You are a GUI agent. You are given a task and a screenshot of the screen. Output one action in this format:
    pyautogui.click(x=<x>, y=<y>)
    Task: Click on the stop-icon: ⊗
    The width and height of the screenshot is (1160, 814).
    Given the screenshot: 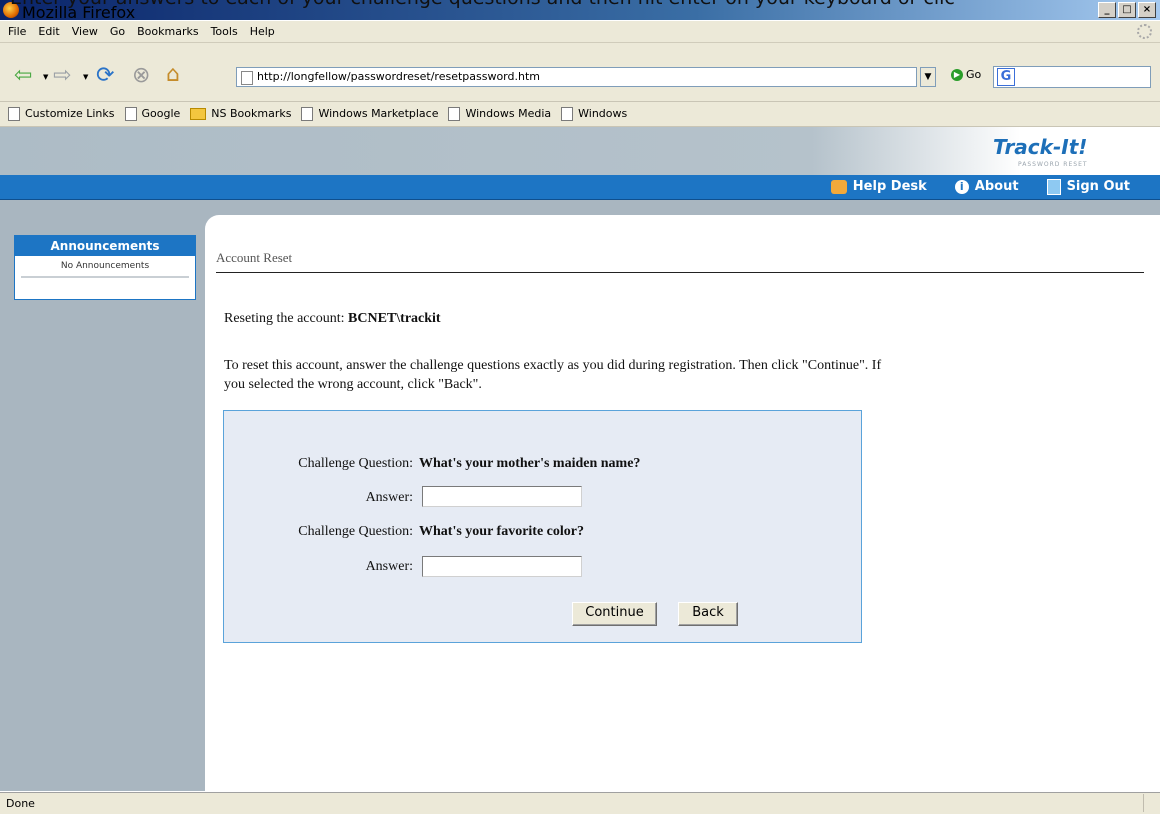 What is the action you would take?
    pyautogui.click(x=141, y=76)
    